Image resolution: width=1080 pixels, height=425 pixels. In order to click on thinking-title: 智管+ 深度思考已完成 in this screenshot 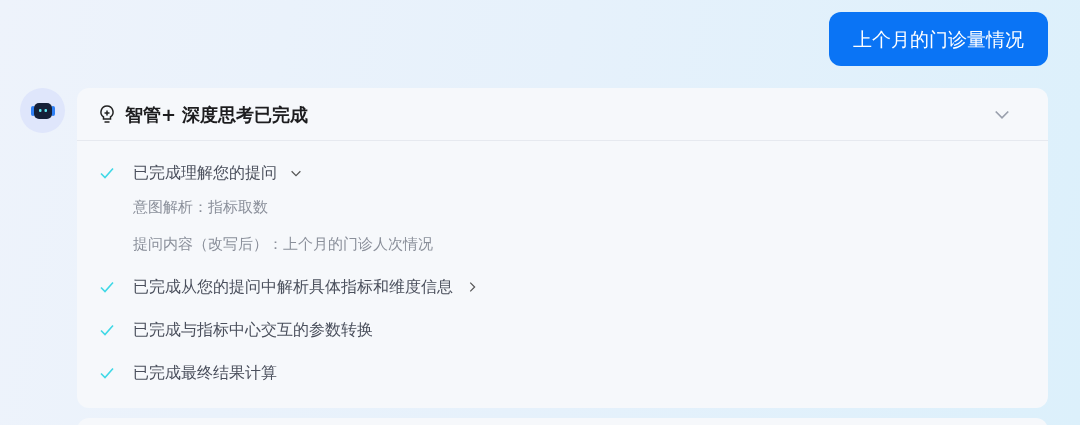, I will do `click(217, 114)`.